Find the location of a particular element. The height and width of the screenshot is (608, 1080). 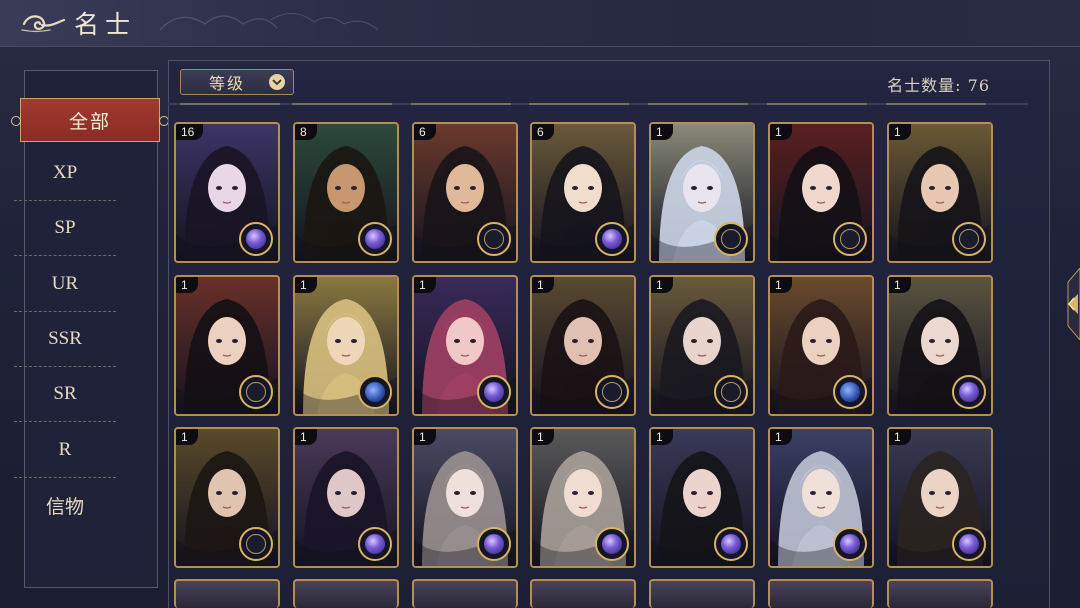

category-tab-all-label: 全部 is located at coordinates (89, 121).